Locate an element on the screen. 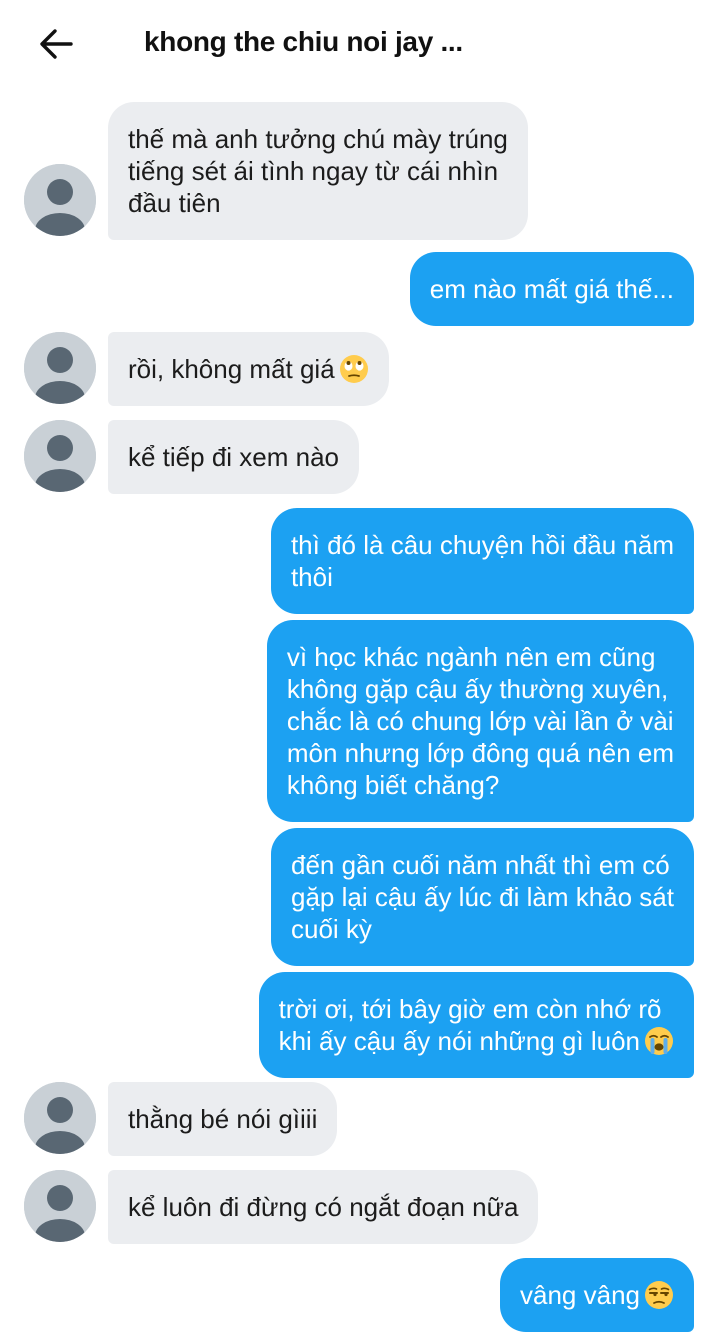  message-text: đến gần cuối năm nhất thì em có is located at coordinates (480, 865).